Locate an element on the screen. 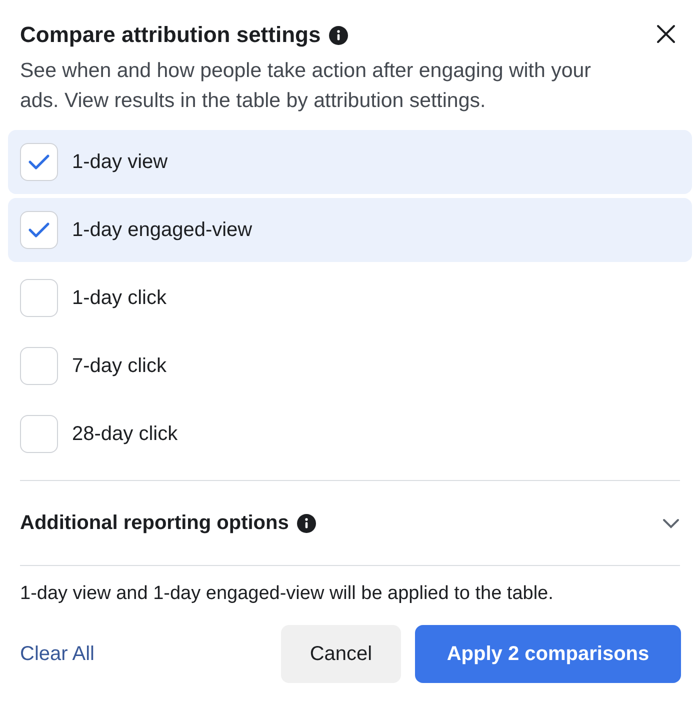 Image resolution: width=700 pixels, height=723 pixels. dialog-description: See when and how people take action after engaging with your ads. View results in the table by attribution settings. is located at coordinates (305, 86).